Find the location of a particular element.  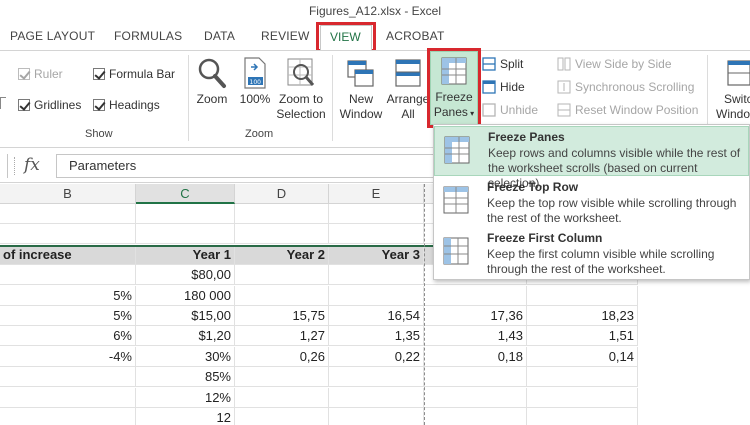

switch-windows-button: Switch Windows is located at coordinates (731, 89).